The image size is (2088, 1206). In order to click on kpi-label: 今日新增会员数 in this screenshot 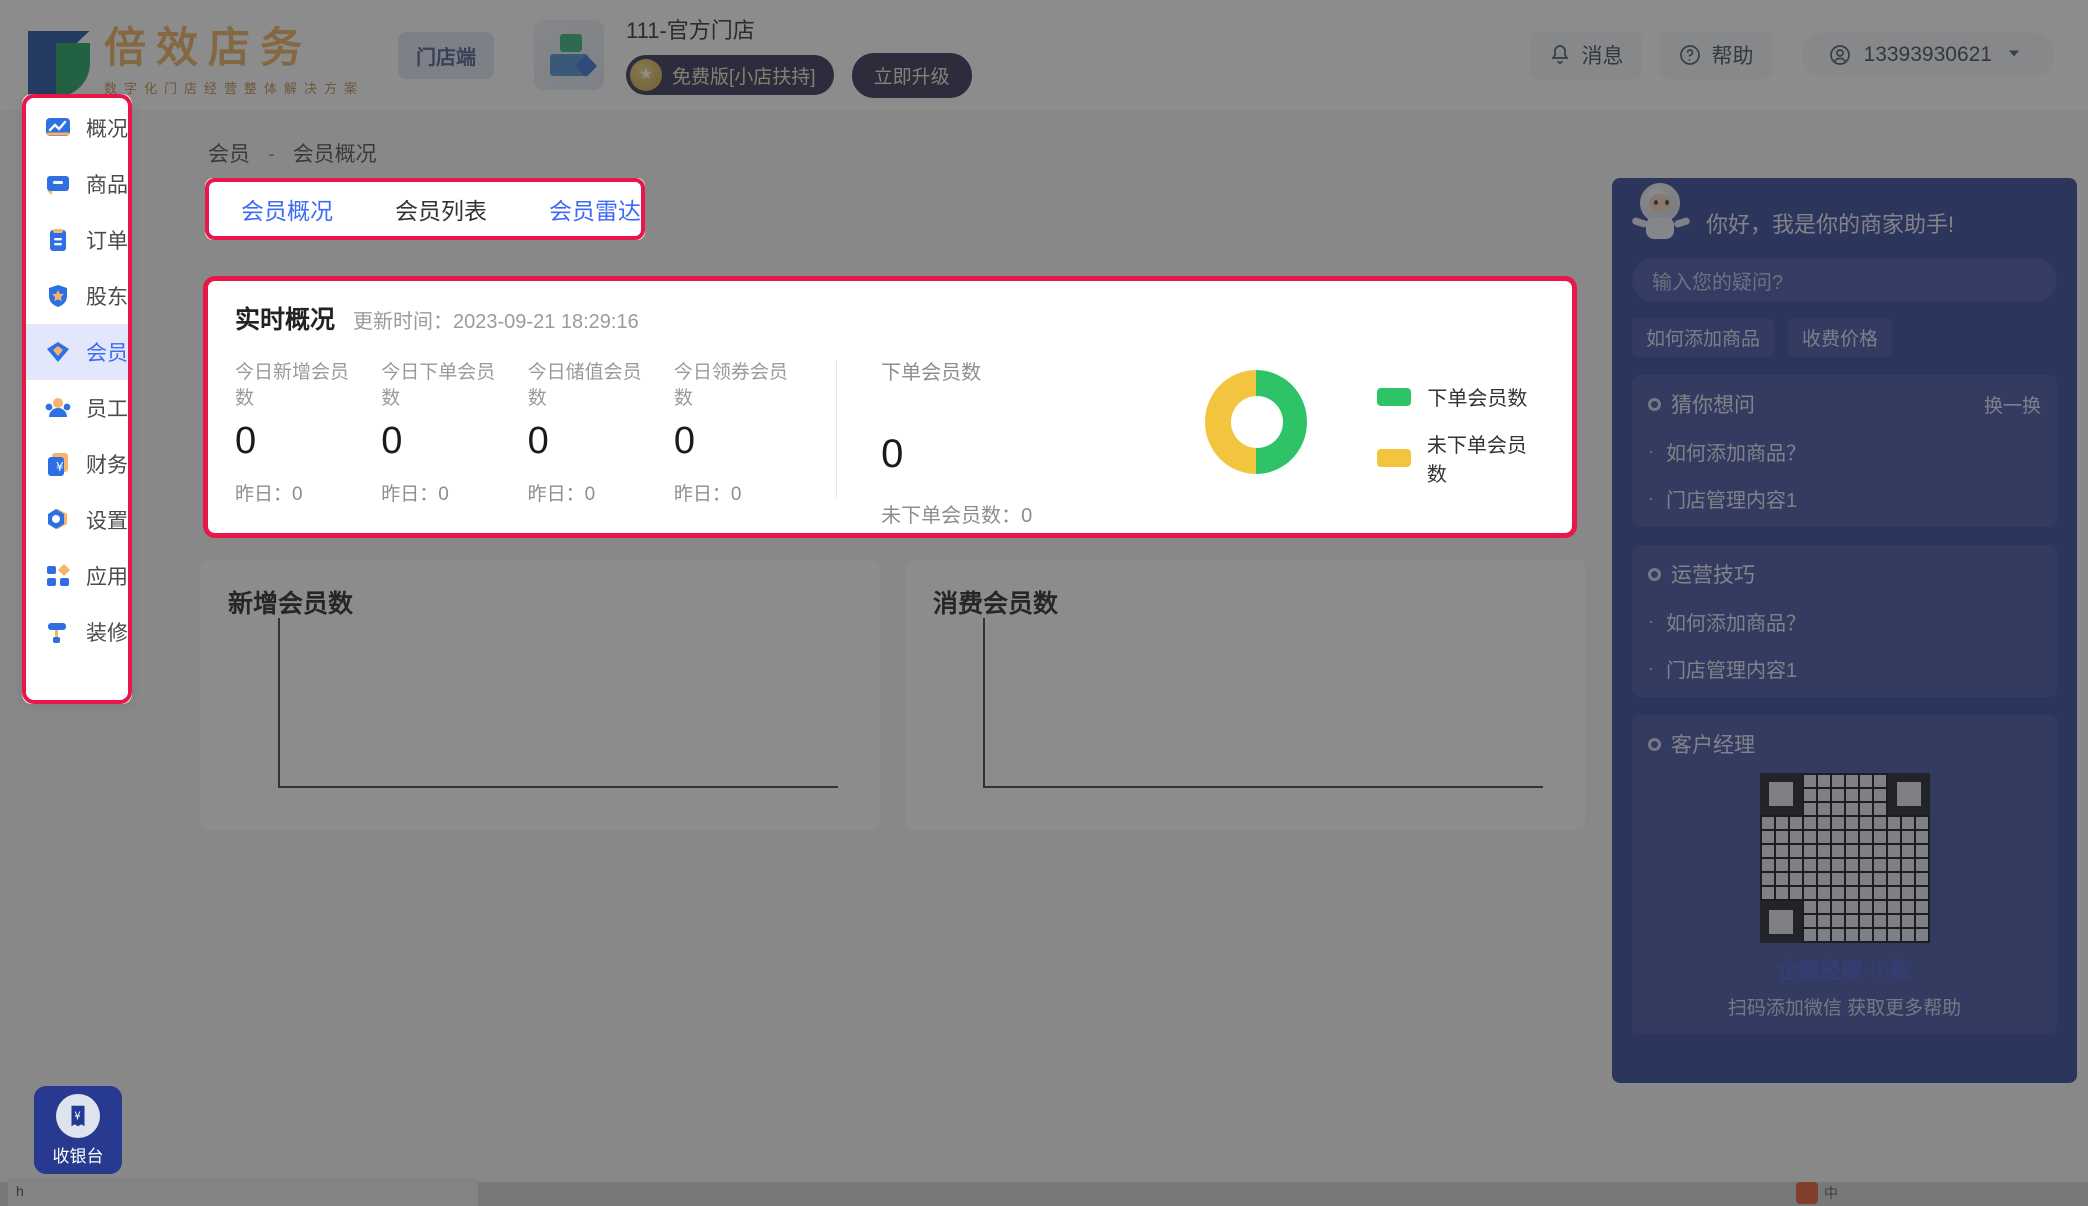, I will do `click(292, 385)`.